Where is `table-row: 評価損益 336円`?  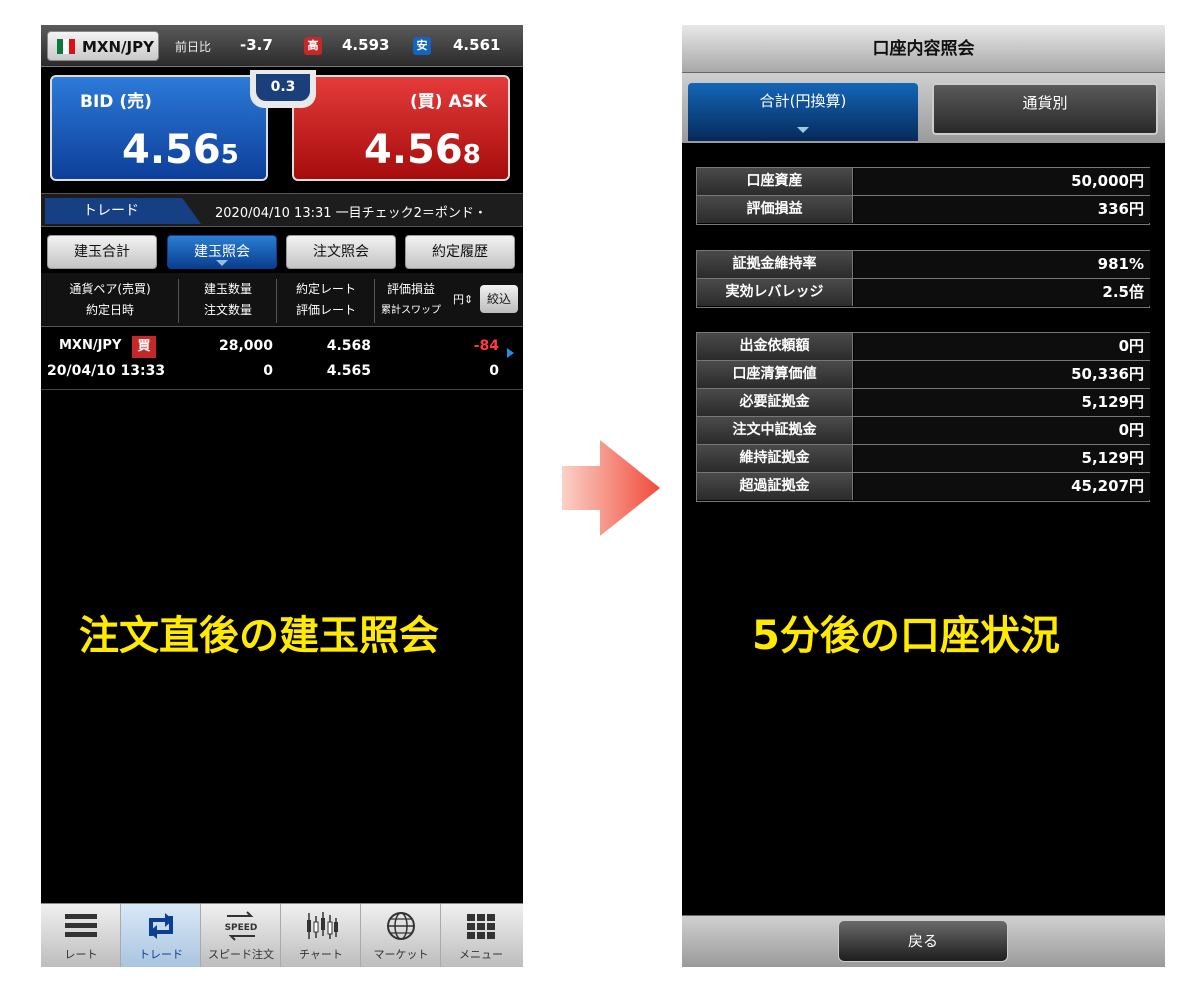 table-row: 評価損益 336円 is located at coordinates (923, 210).